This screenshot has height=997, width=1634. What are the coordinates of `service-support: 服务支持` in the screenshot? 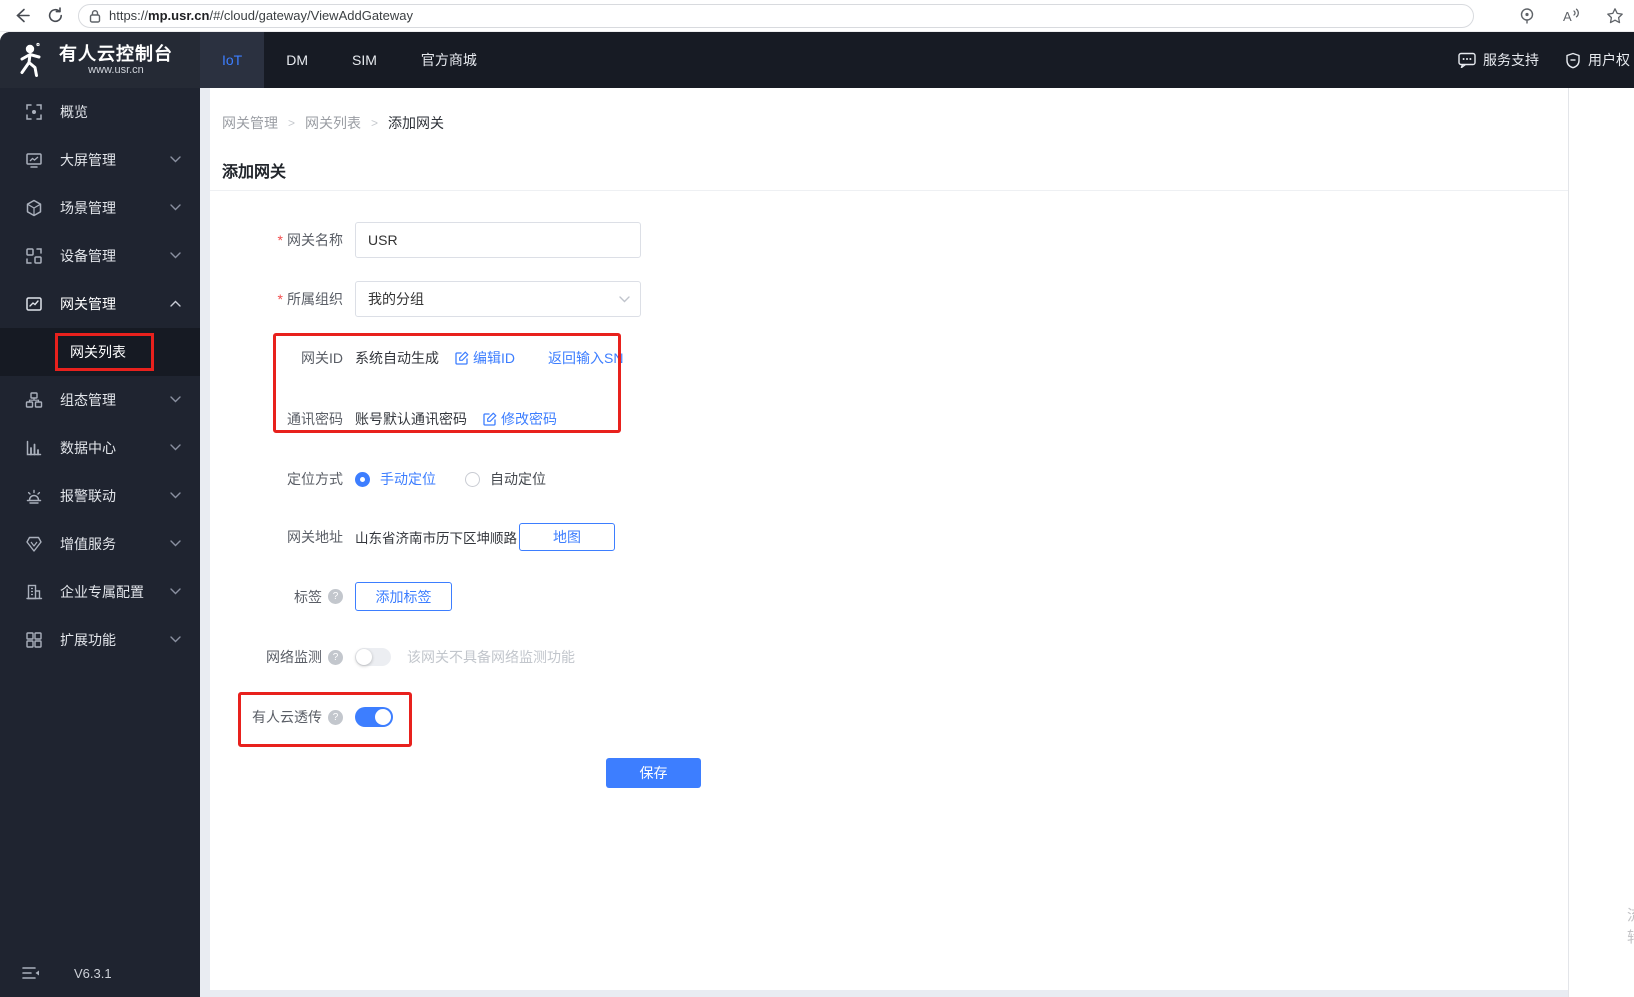 It's located at (1498, 60).